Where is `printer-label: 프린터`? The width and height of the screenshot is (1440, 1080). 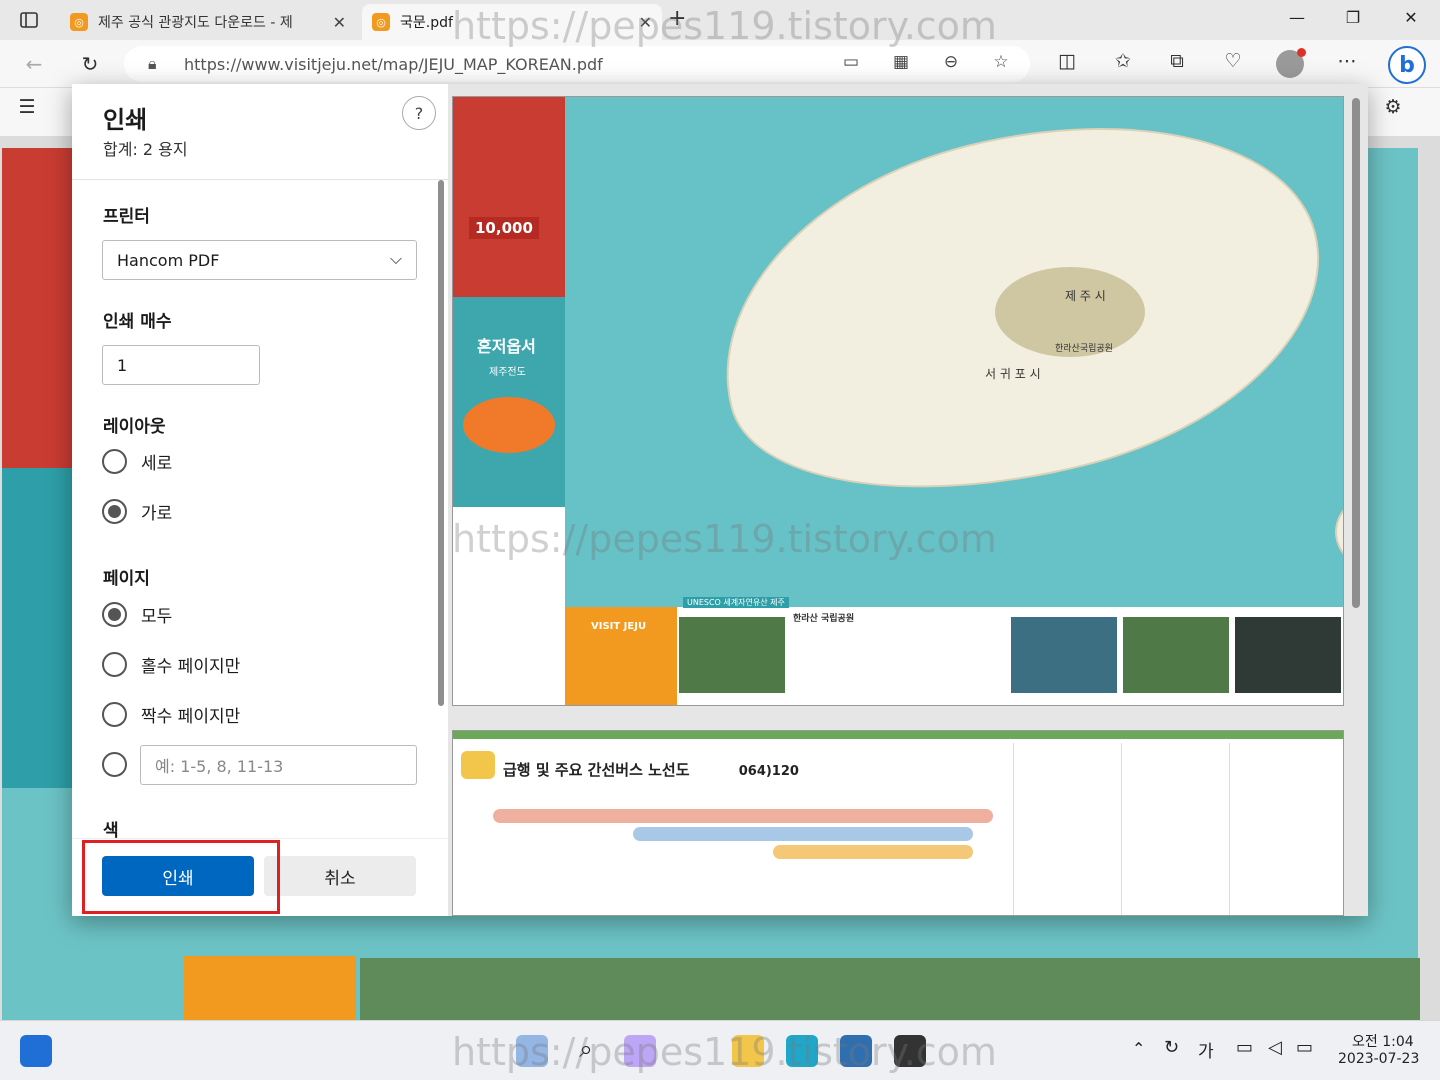 printer-label: 프린터 is located at coordinates (126, 217).